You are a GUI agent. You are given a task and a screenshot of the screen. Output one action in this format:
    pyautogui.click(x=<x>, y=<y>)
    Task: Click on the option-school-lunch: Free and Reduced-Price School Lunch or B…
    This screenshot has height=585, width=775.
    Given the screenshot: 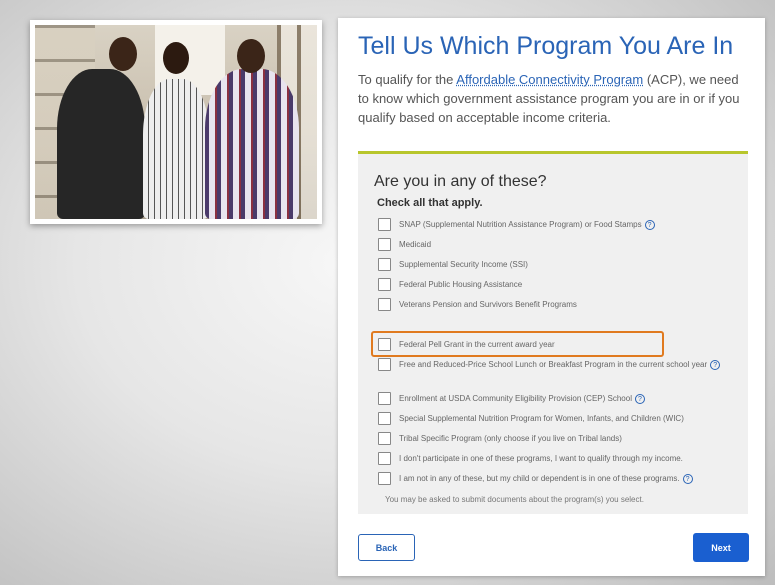 What is the action you would take?
    pyautogui.click(x=553, y=364)
    